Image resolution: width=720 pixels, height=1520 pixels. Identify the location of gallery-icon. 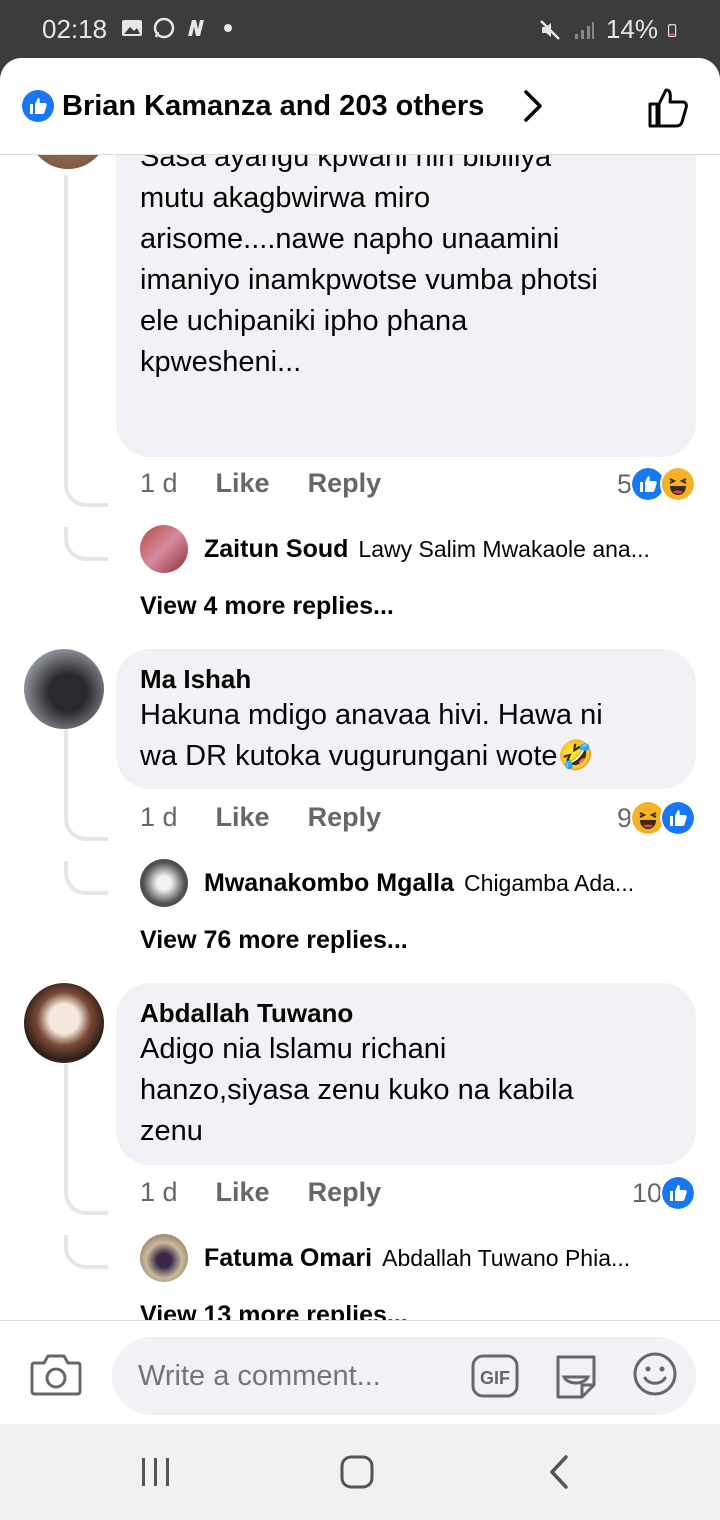
(132, 28).